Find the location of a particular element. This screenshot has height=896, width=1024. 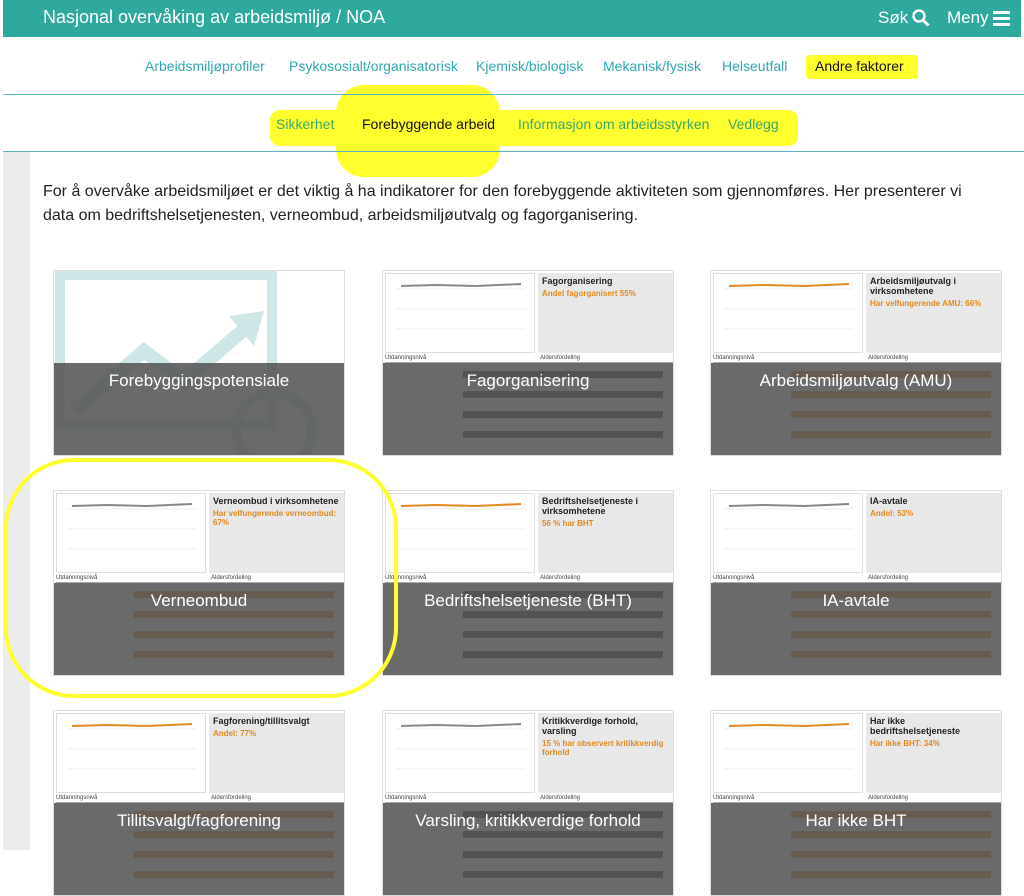

mini-title: Bedriftshelsetjeneste i virksomhetene is located at coordinates (590, 506).